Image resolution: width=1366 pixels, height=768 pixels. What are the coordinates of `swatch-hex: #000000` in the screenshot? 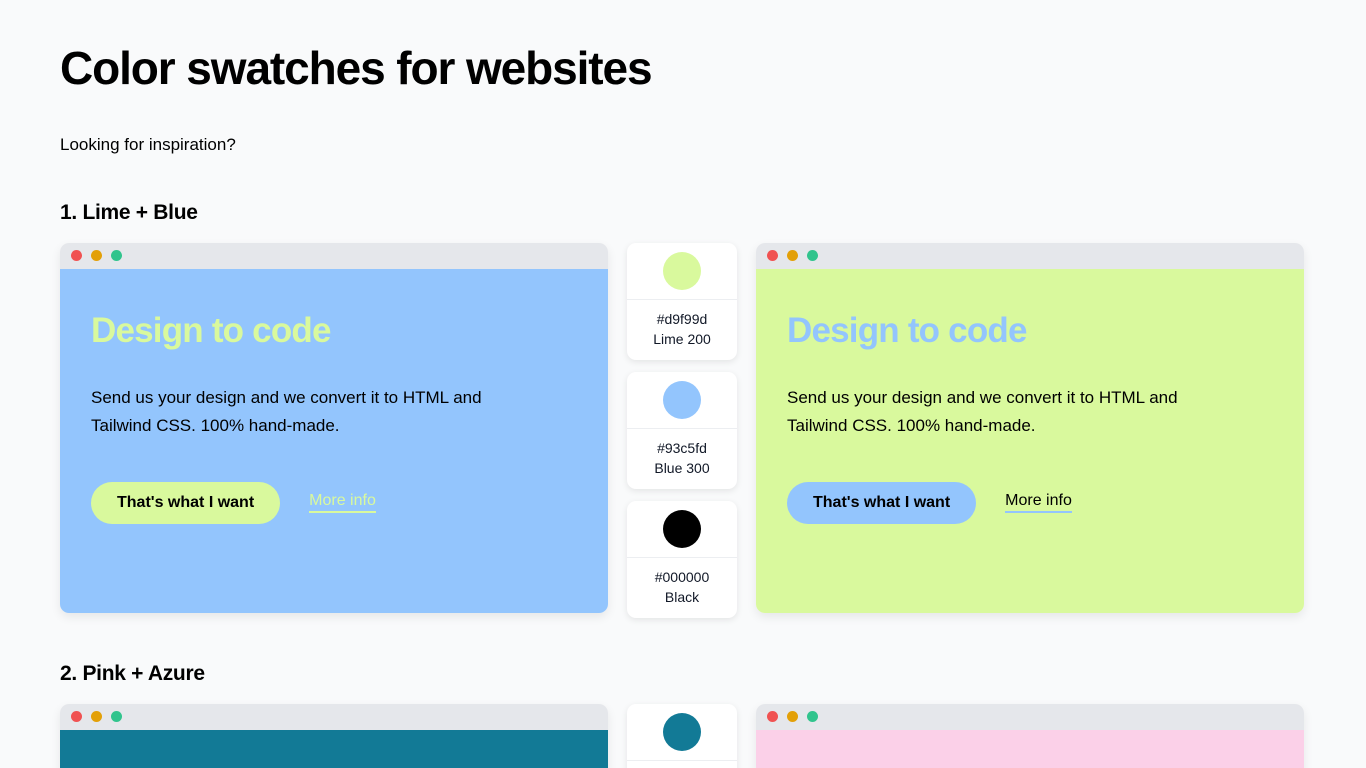 It's located at (682, 576).